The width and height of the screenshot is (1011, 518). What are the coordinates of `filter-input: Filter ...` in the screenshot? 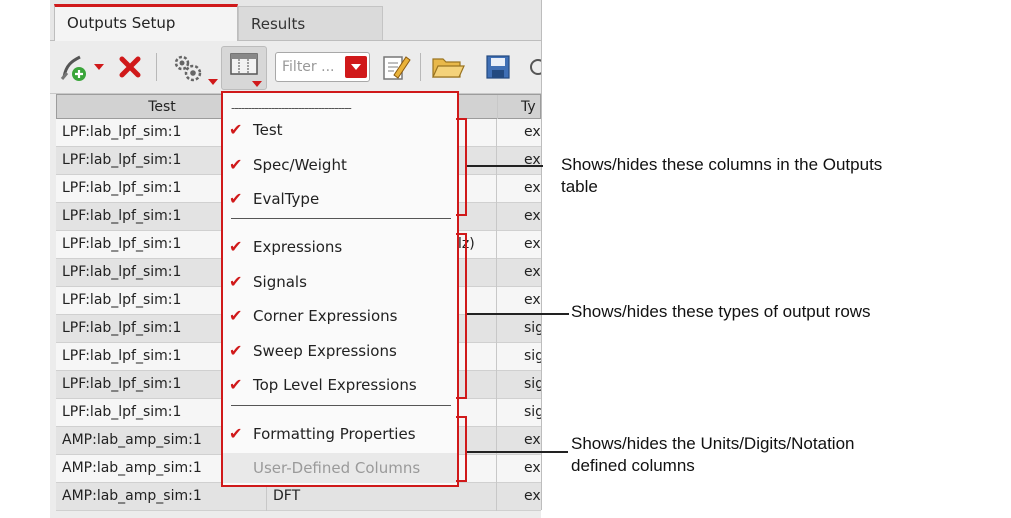 It's located at (308, 67).